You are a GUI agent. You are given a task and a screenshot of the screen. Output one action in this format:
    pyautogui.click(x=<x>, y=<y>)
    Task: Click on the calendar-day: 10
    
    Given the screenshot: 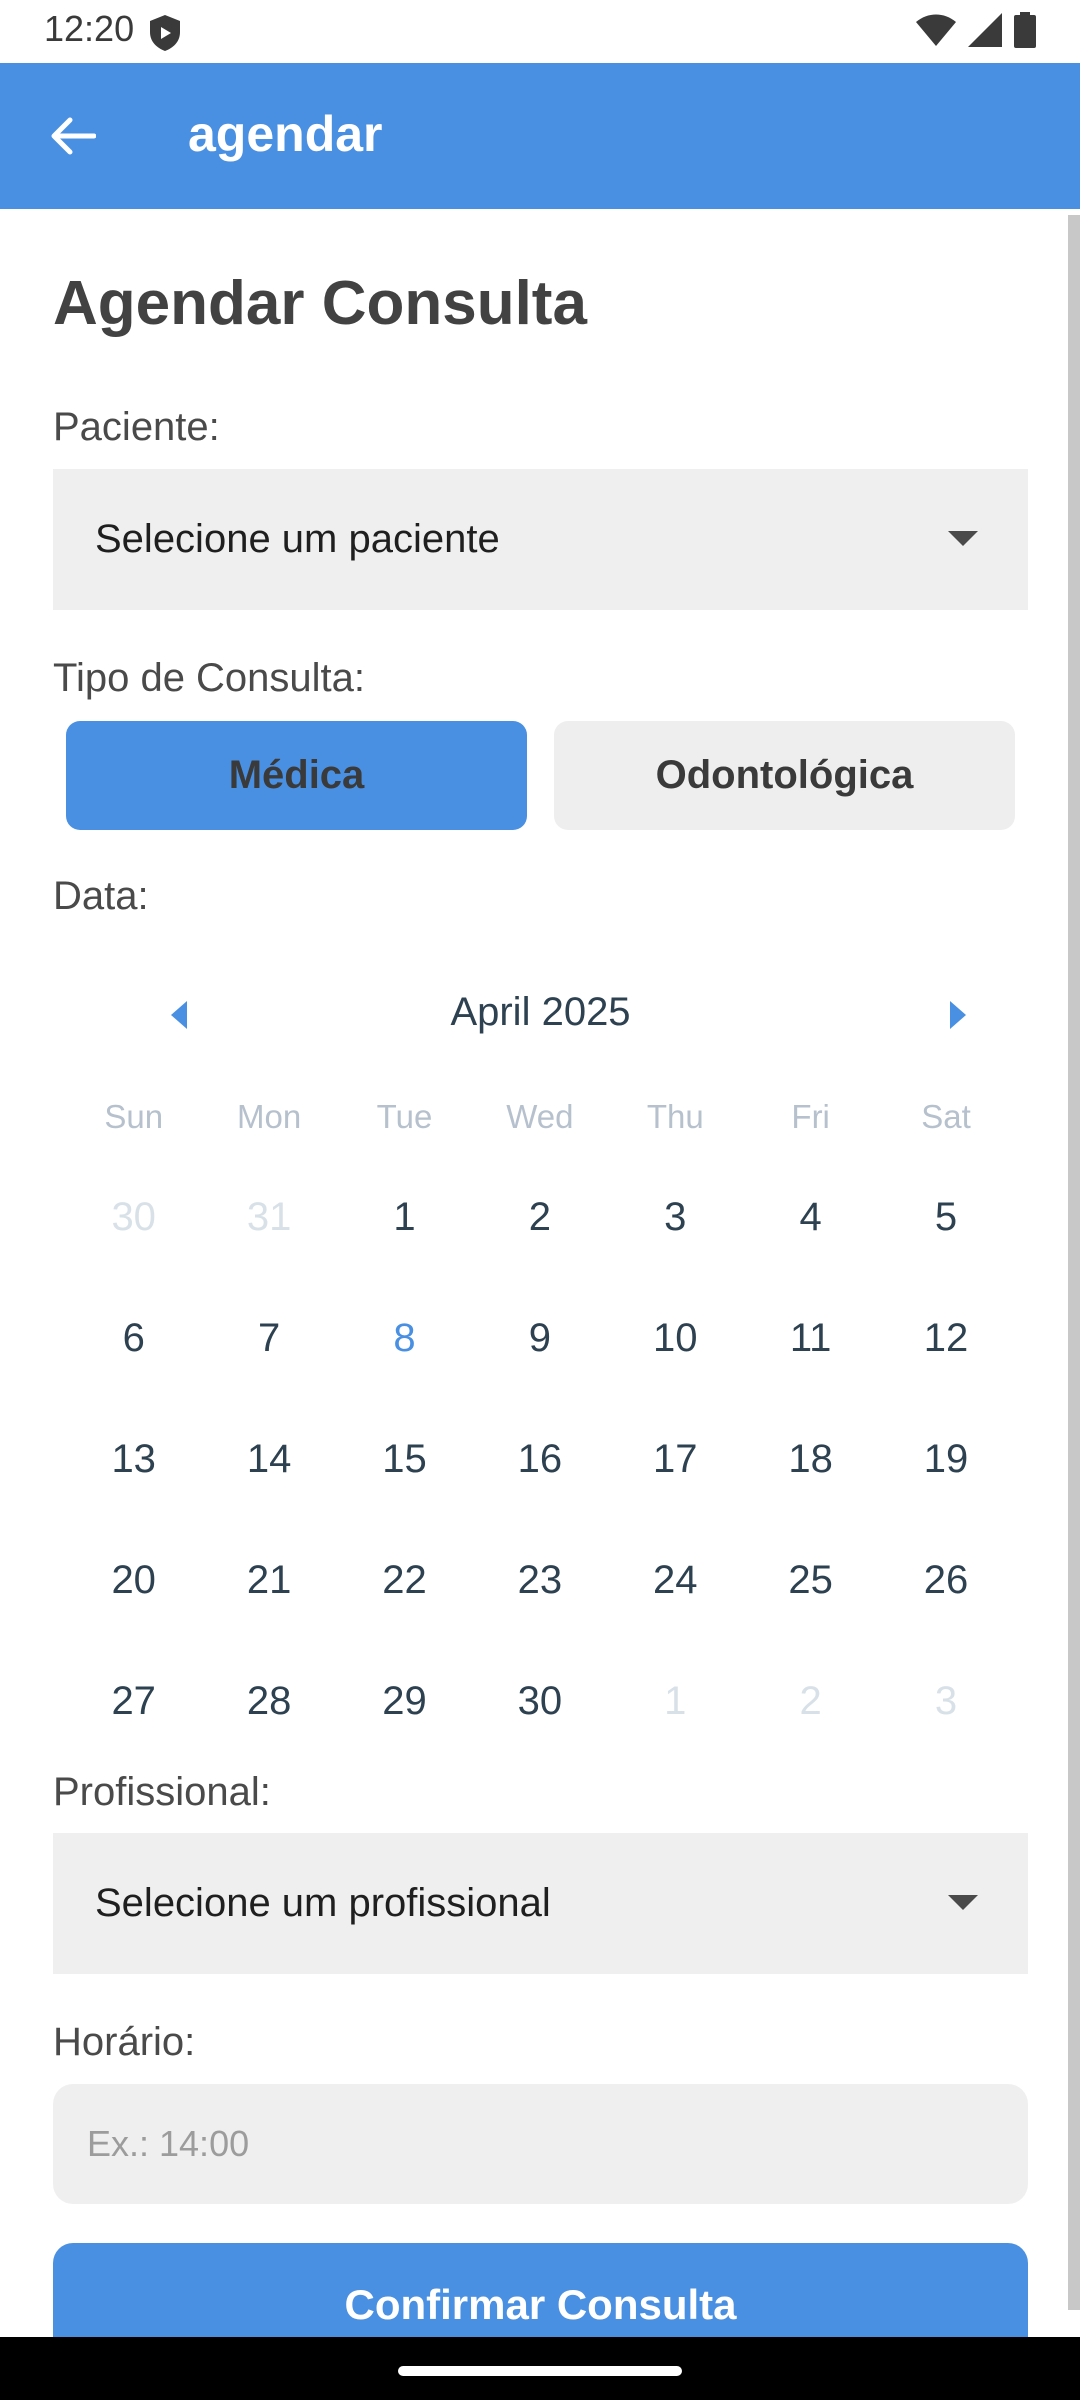 What is the action you would take?
    pyautogui.click(x=675, y=1338)
    